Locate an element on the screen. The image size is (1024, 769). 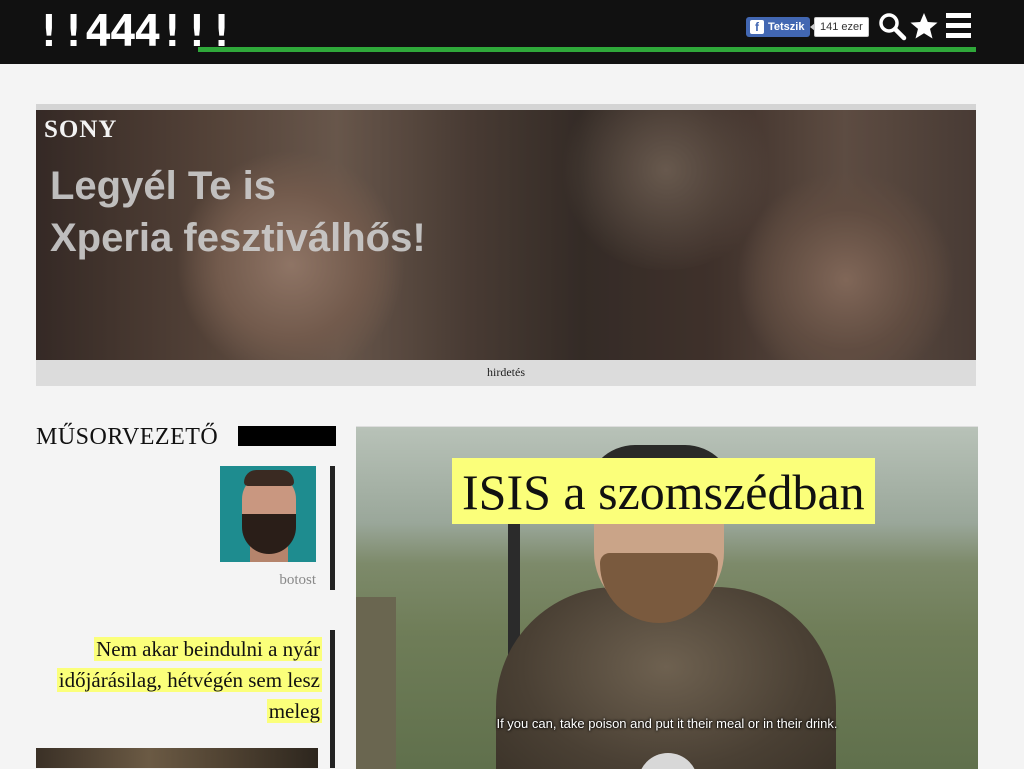
ad-headline: Legyél Te is Xperia fesztiválhős! is located at coordinates (330, 212).